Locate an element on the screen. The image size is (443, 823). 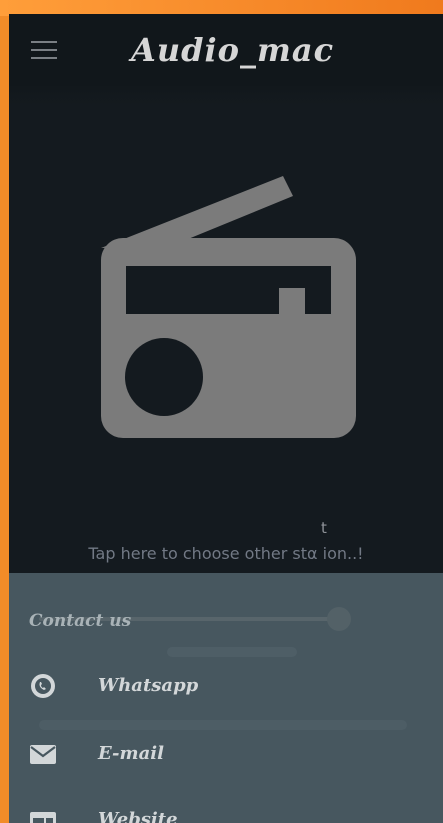
contact-email: E-mail is located at coordinates (226, 754).